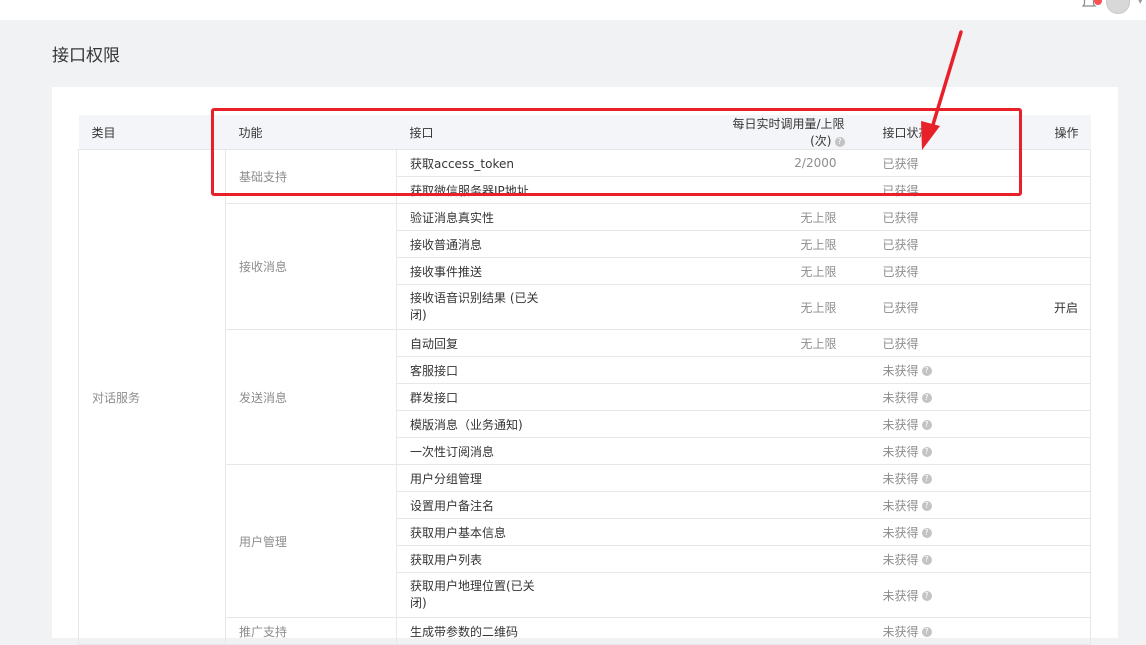 This screenshot has width=1146, height=645. I want to click on top-right-controls: ▾, so click(1113, 7).